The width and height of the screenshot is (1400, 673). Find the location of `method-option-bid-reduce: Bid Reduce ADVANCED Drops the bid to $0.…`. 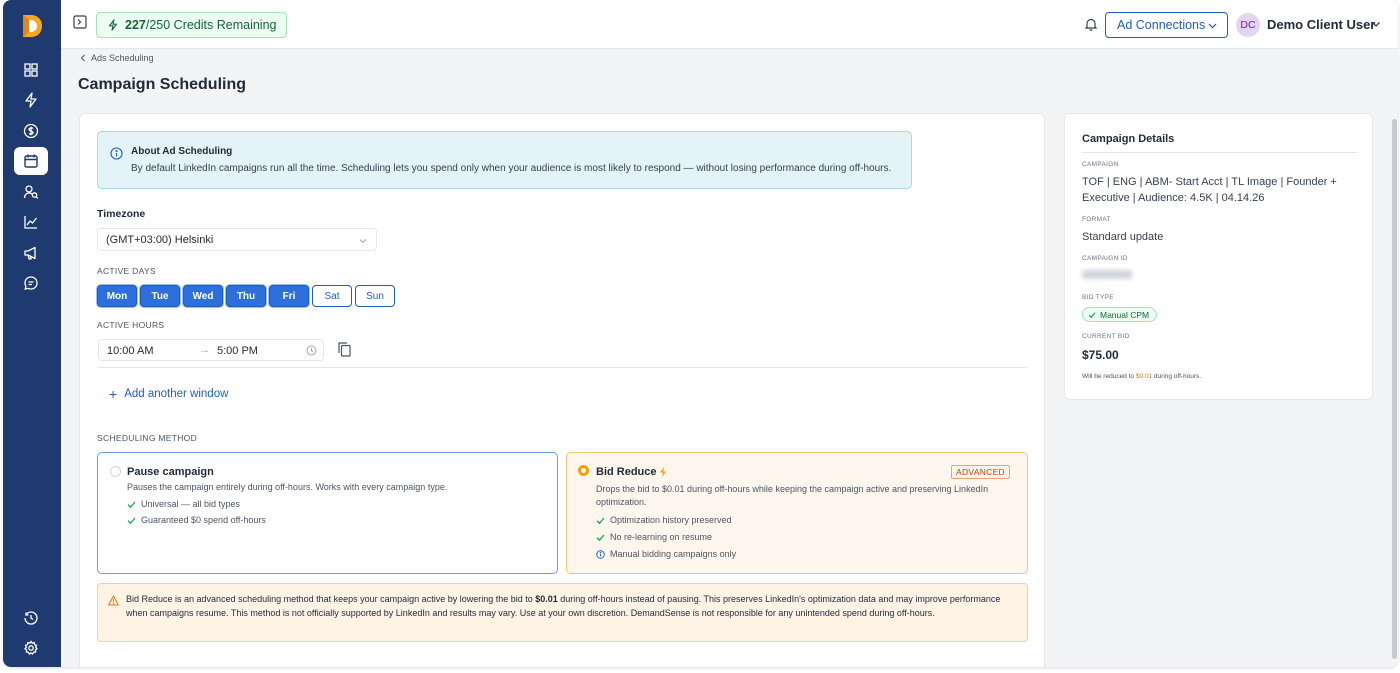

method-option-bid-reduce: Bid Reduce ADVANCED Drops the bid to $0.… is located at coordinates (797, 513).